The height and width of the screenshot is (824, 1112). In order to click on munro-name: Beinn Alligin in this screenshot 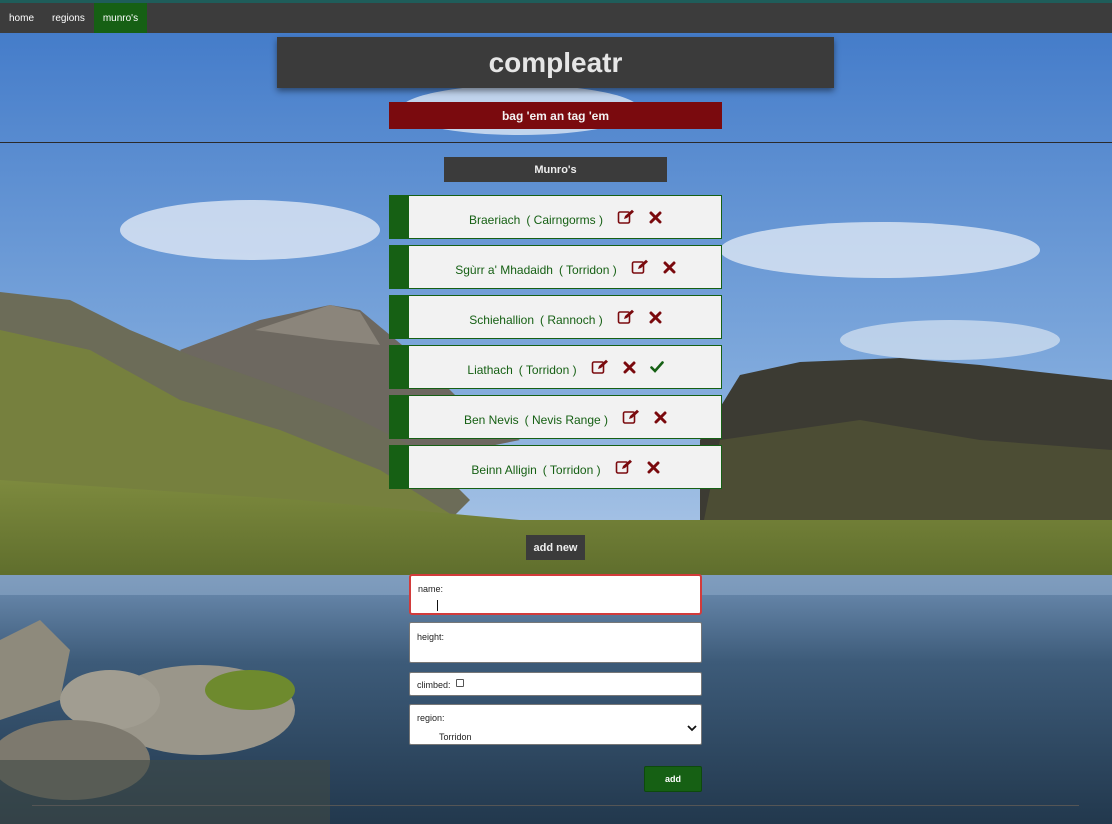, I will do `click(504, 470)`.